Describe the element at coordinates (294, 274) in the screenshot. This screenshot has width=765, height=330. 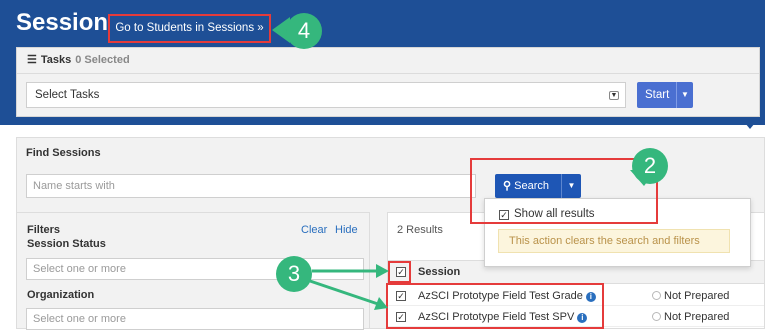
I see `step-3-marker: 3` at that location.